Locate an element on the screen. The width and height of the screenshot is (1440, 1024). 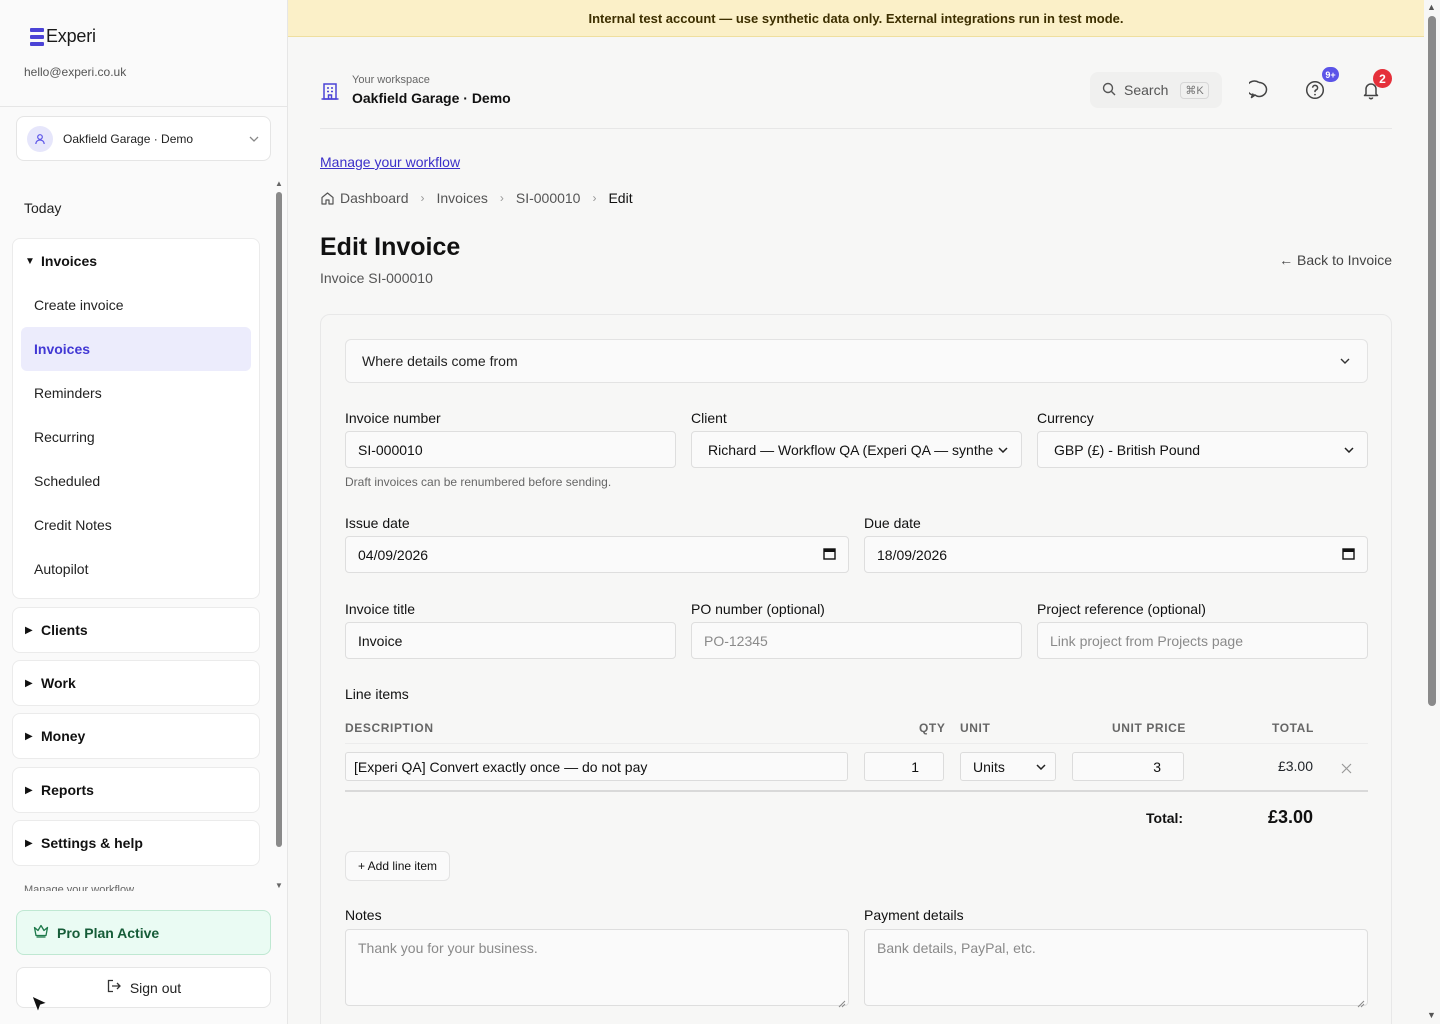
breadcrumb-dashboard: Dashboard is located at coordinates (374, 198).